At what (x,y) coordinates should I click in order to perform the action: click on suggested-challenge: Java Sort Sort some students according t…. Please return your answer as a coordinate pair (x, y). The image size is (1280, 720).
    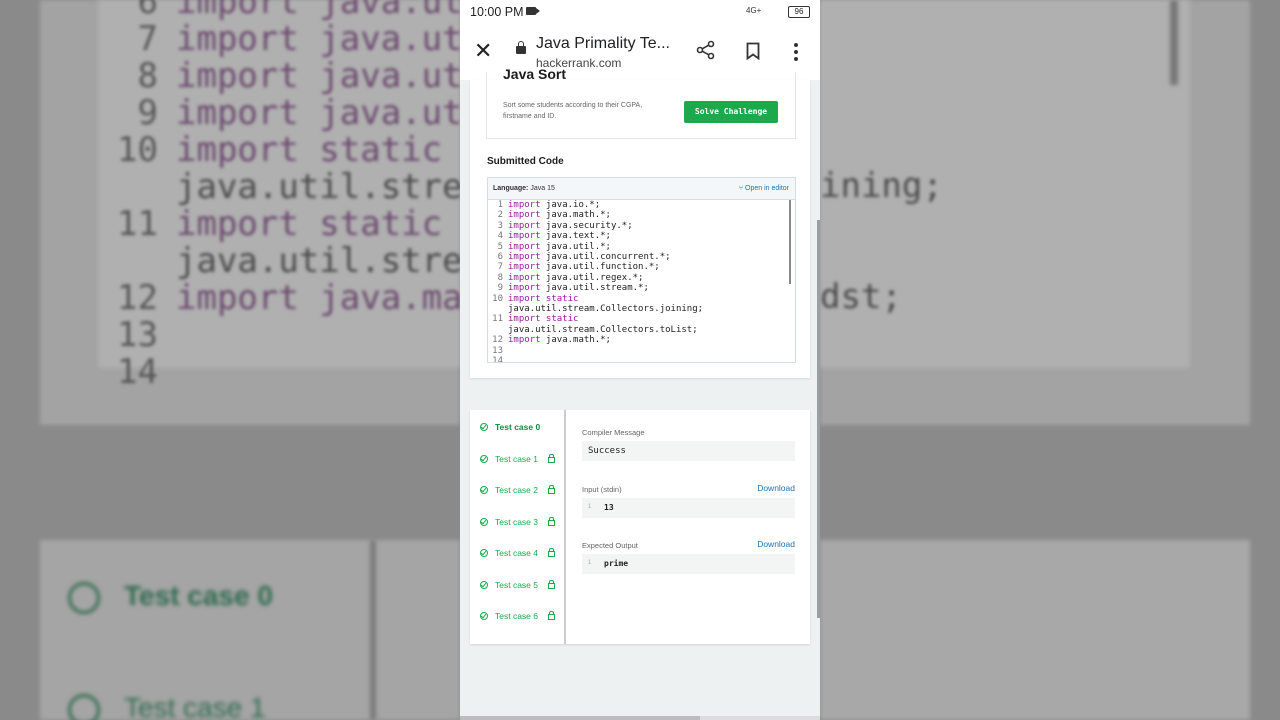
    Looking at the image, I should click on (641, 102).